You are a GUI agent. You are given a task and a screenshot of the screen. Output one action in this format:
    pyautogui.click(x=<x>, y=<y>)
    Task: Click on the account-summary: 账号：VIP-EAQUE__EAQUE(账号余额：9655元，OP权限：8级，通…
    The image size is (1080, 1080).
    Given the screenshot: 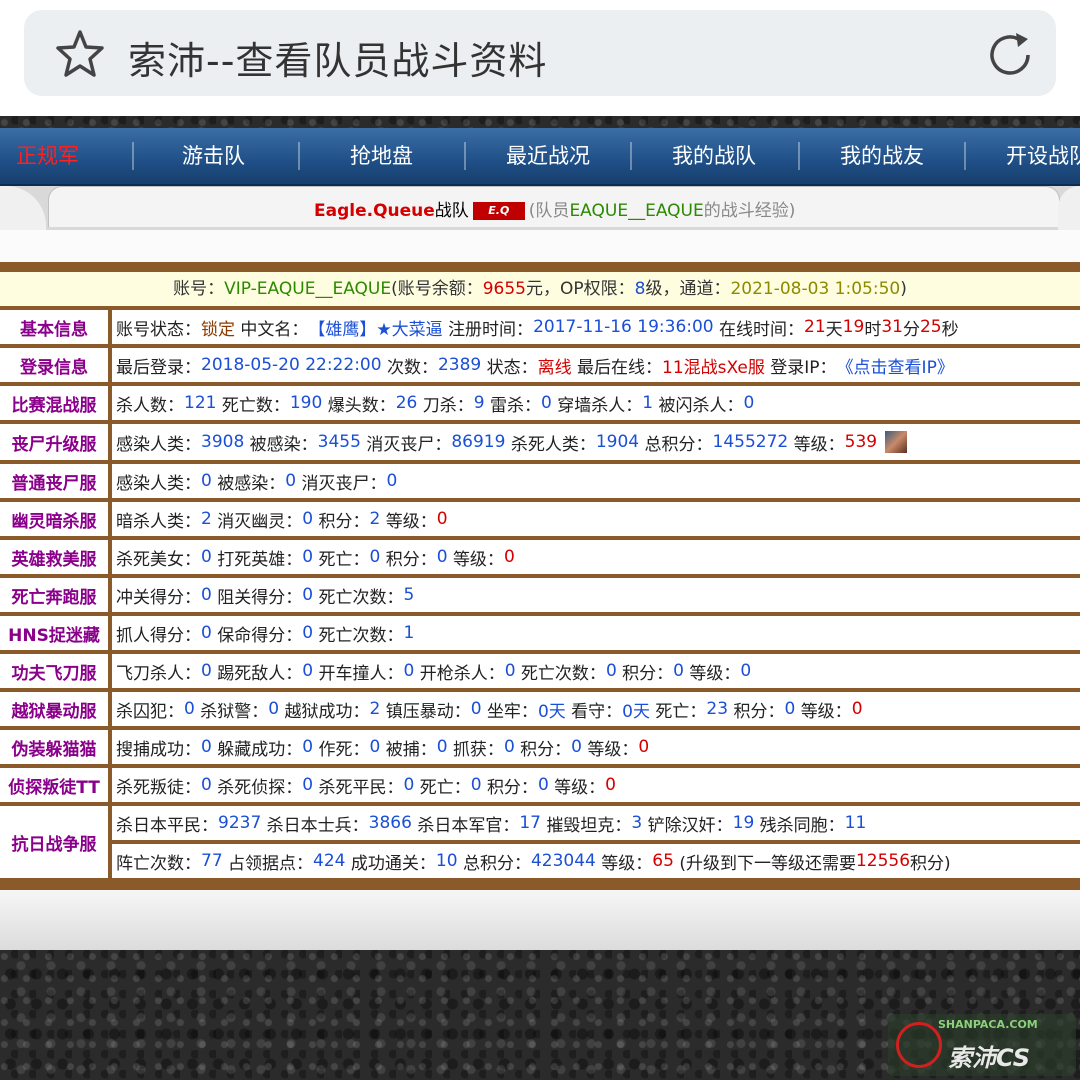 What is the action you would take?
    pyautogui.click(x=540, y=289)
    